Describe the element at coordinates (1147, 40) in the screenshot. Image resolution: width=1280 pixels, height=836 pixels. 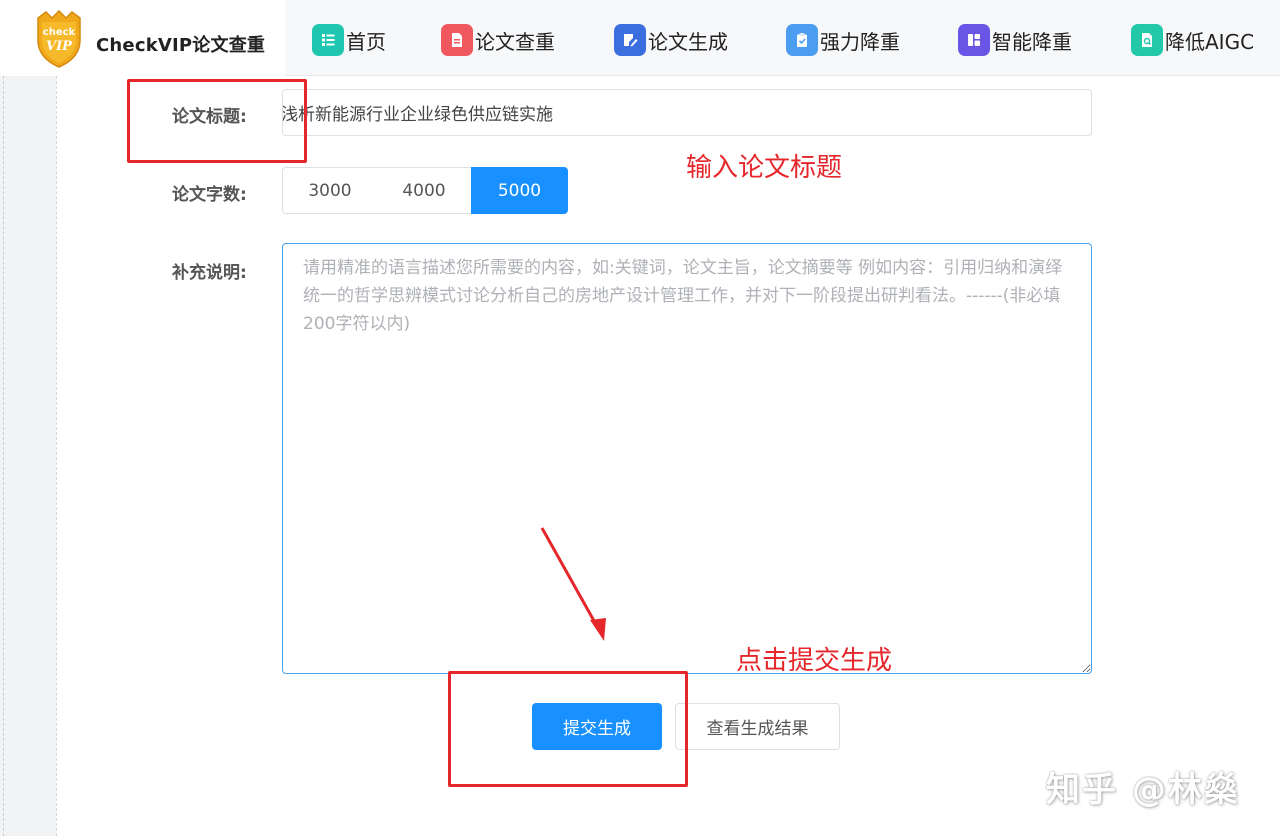
I see `search-document-icon` at that location.